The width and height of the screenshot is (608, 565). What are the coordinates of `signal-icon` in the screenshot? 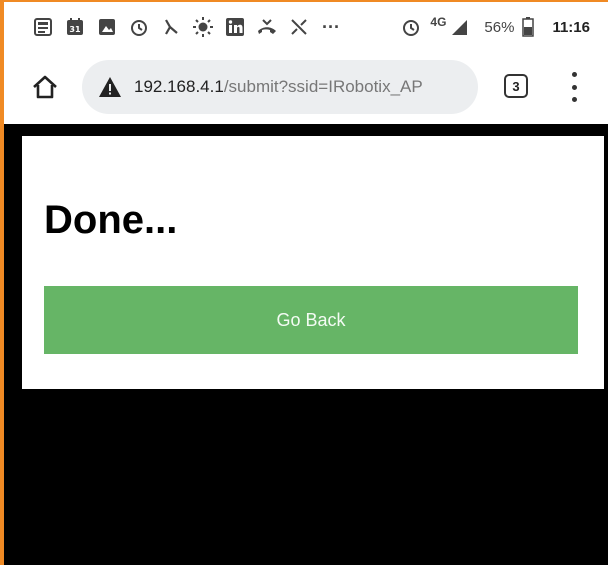 It's located at (459, 27).